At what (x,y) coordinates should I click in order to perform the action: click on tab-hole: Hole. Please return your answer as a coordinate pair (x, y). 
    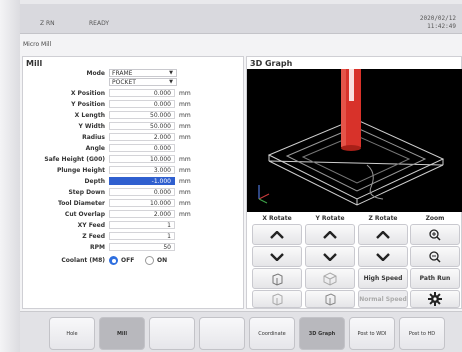
    Looking at the image, I should click on (72, 333).